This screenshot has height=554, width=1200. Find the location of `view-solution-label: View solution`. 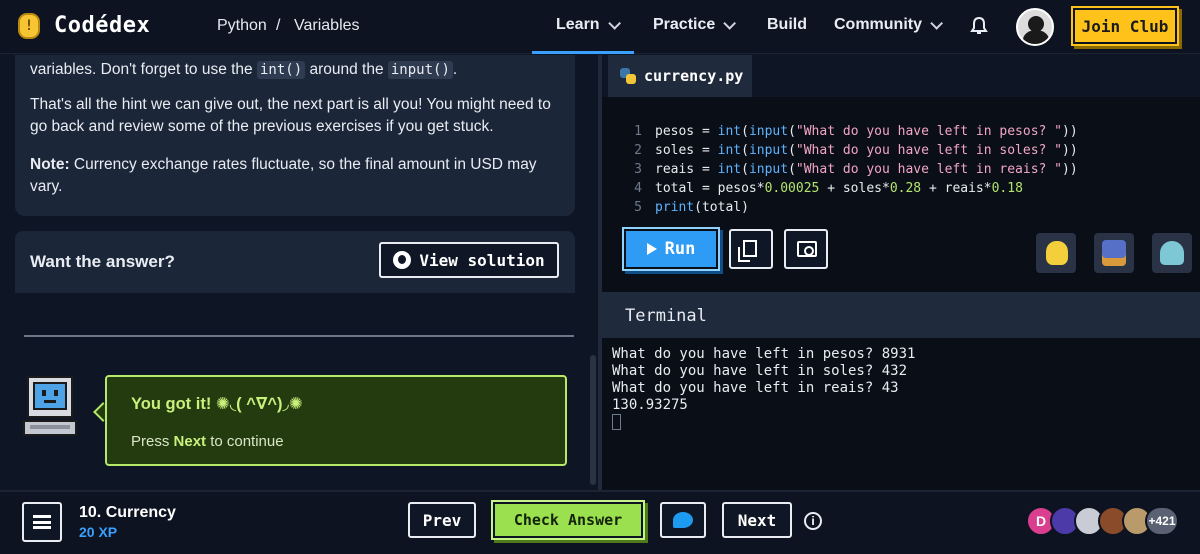

view-solution-label: View solution is located at coordinates (482, 260).